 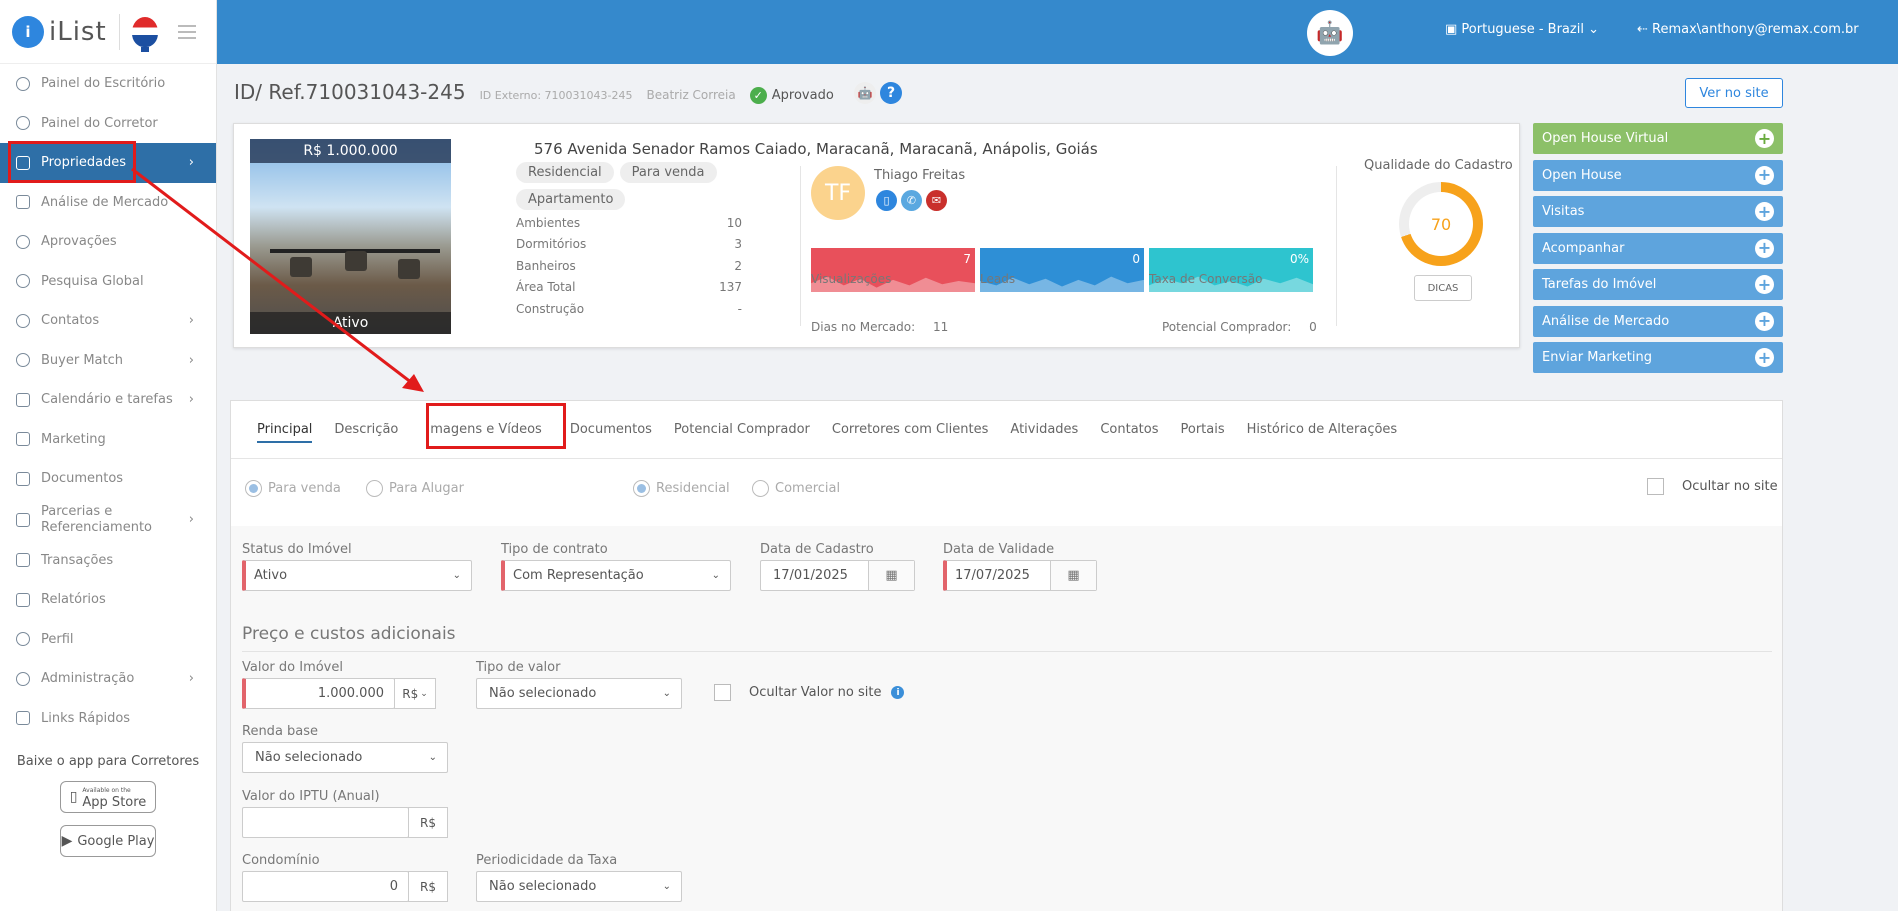 What do you see at coordinates (410, 693) in the screenshot?
I see `currency-label: R$` at bounding box center [410, 693].